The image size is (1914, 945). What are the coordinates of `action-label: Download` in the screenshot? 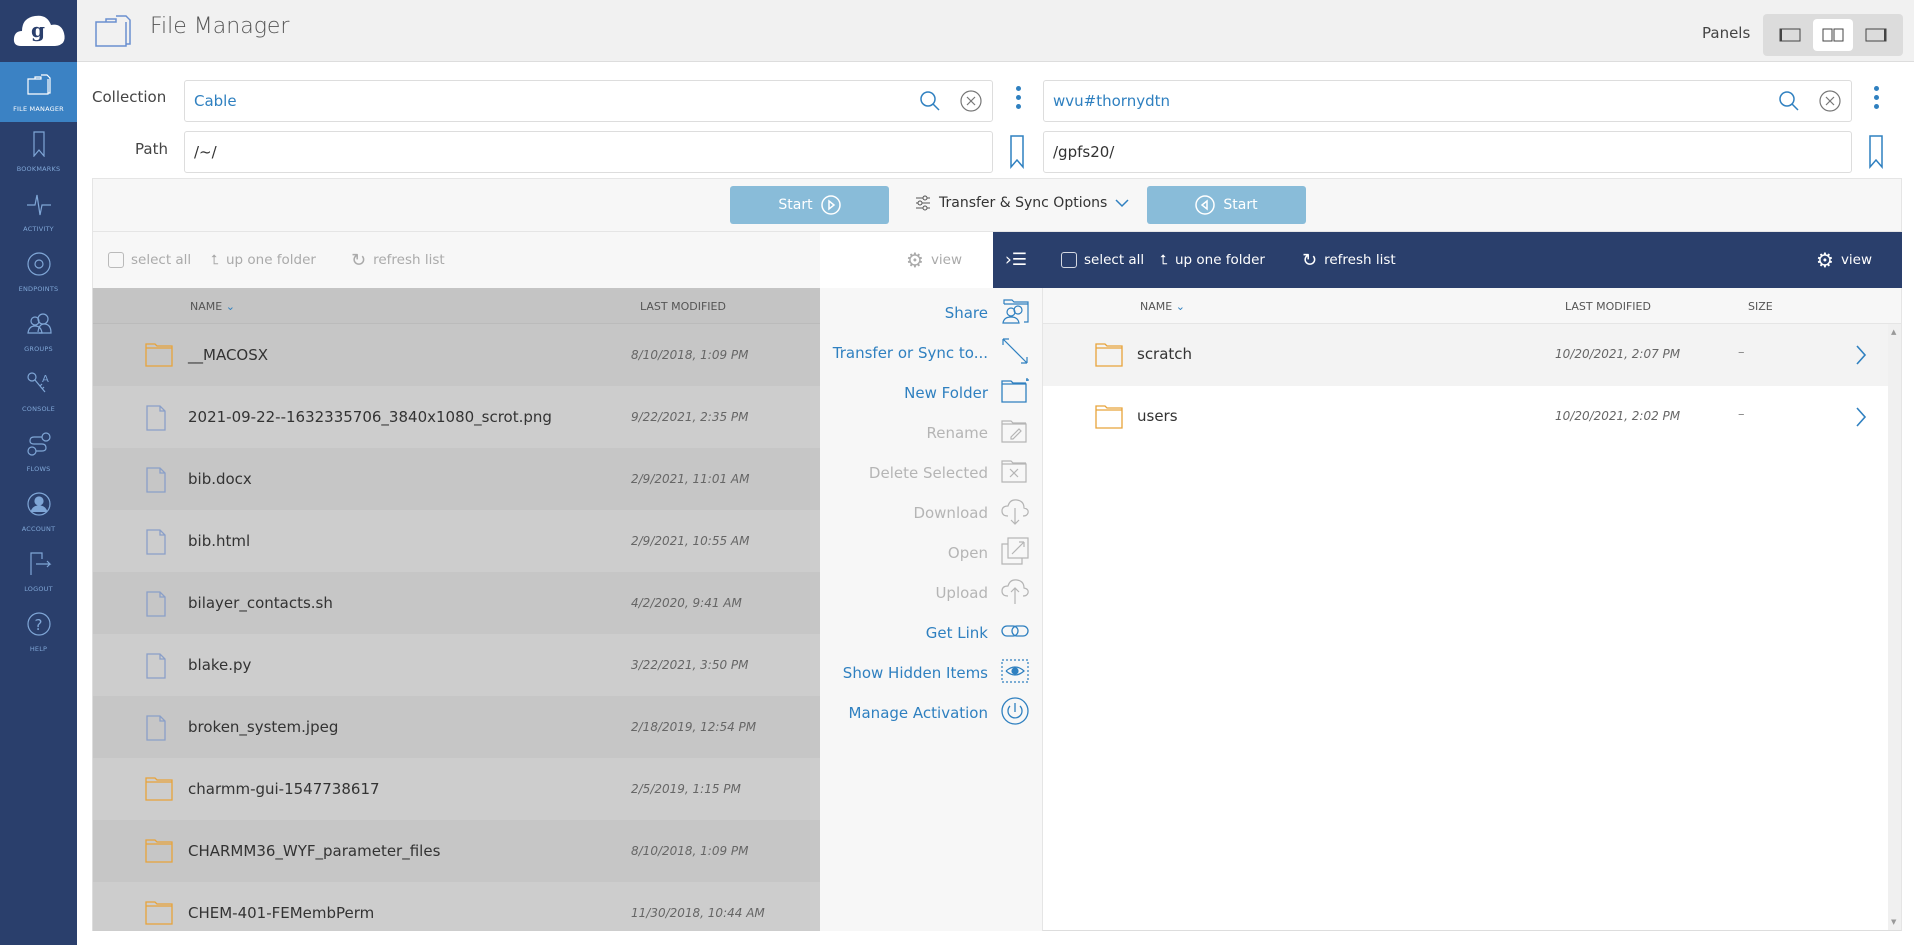 It's located at (950, 513).